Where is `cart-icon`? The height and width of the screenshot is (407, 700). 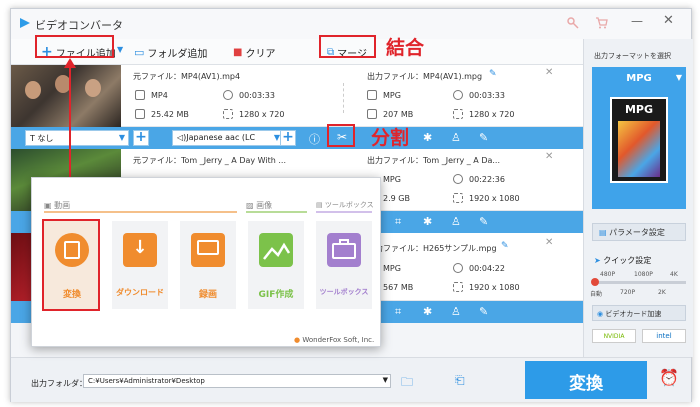
cart-icon is located at coordinates (601, 23).